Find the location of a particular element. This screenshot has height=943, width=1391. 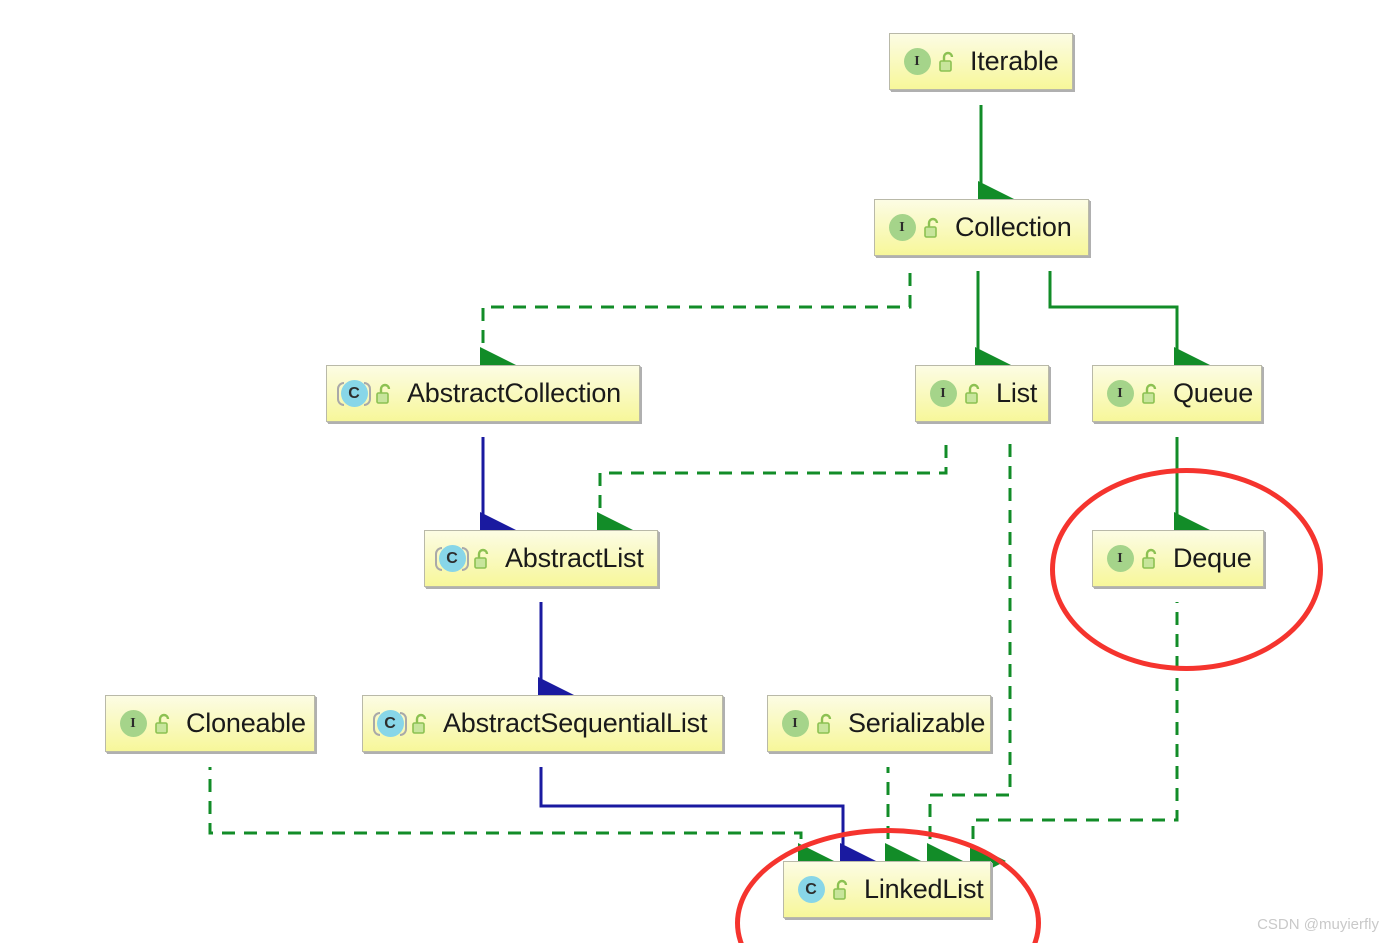

edge-linkedlist-implements-cloneable is located at coordinates (521, 823).